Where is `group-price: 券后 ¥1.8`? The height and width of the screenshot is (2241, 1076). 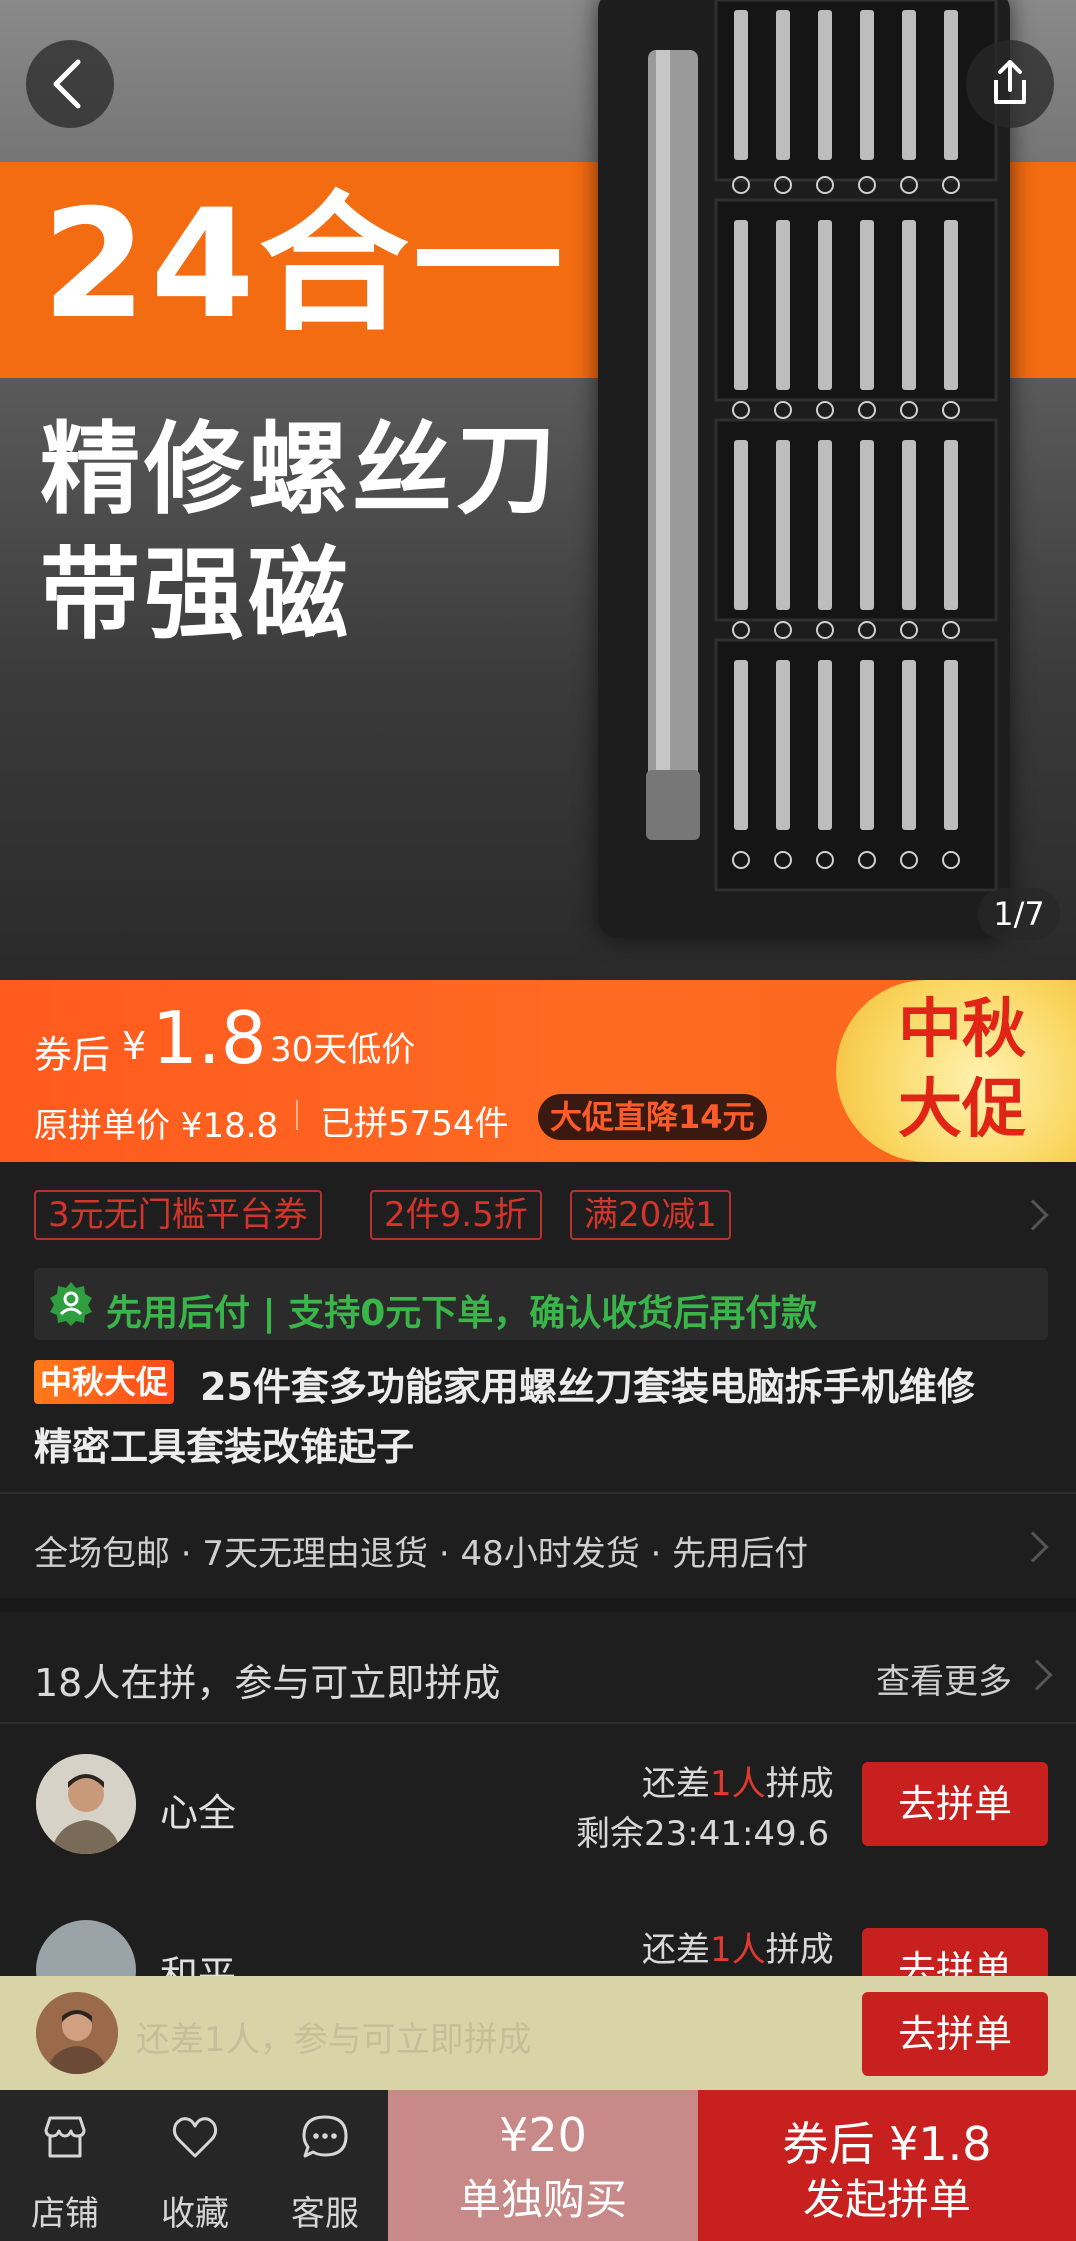
group-price: 券后 ¥1.8 is located at coordinates (887, 2144).